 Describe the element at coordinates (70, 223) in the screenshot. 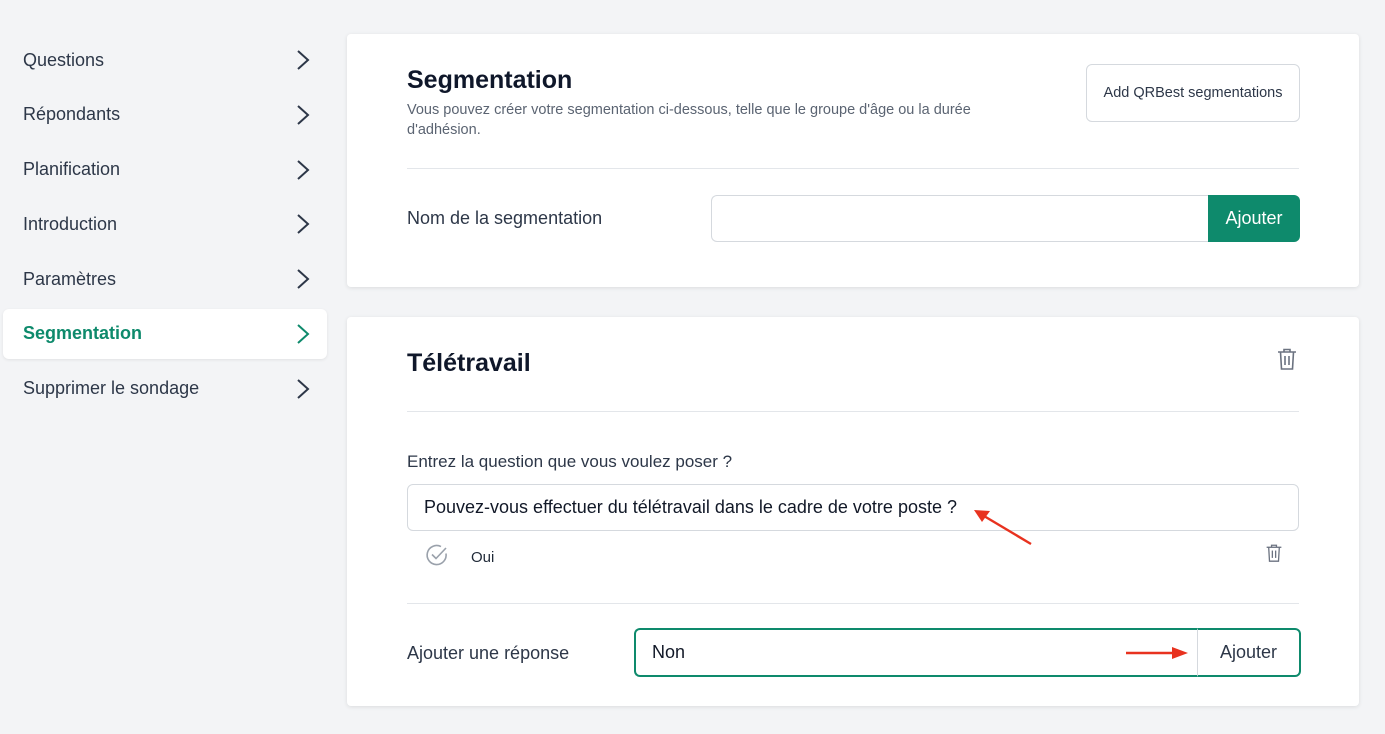

I see `sidebar-item-label: Introduction` at that location.